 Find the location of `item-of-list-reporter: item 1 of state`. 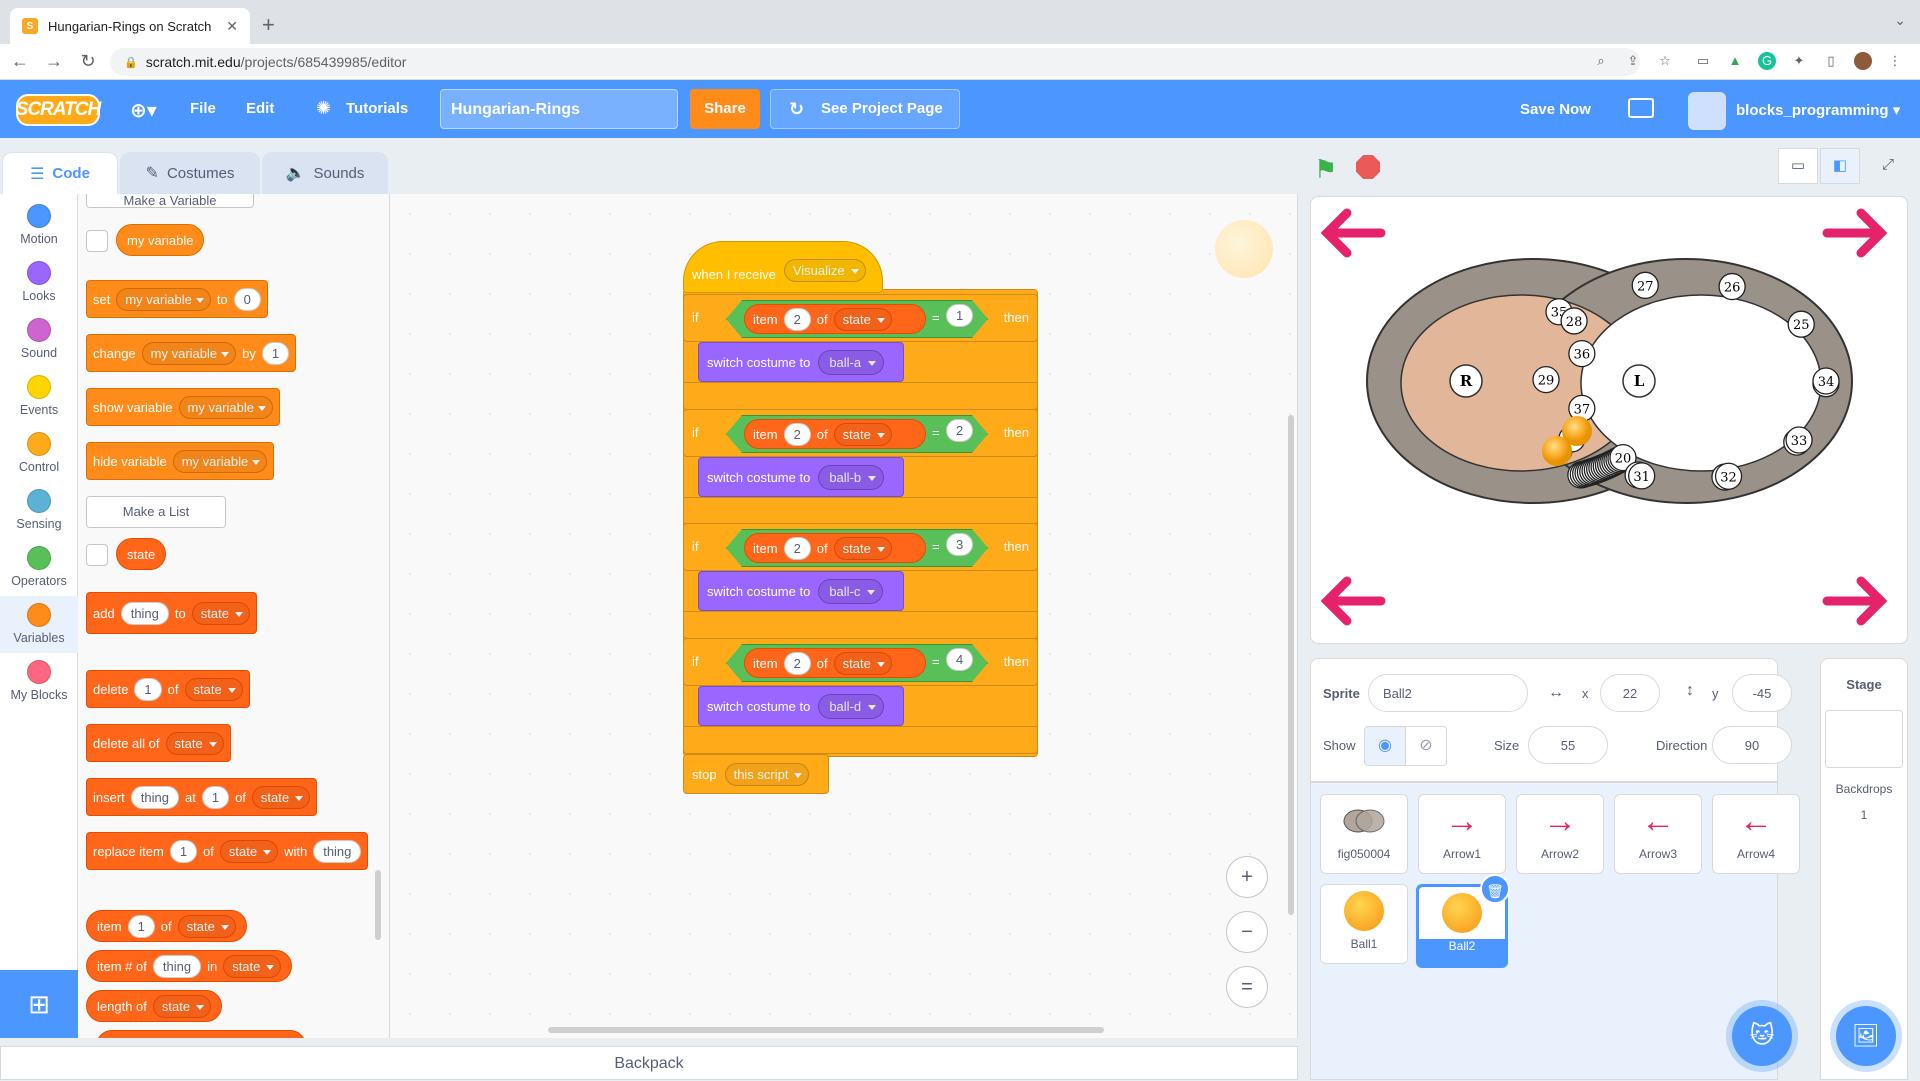

item-of-list-reporter: item 1 of state is located at coordinates (166, 926).